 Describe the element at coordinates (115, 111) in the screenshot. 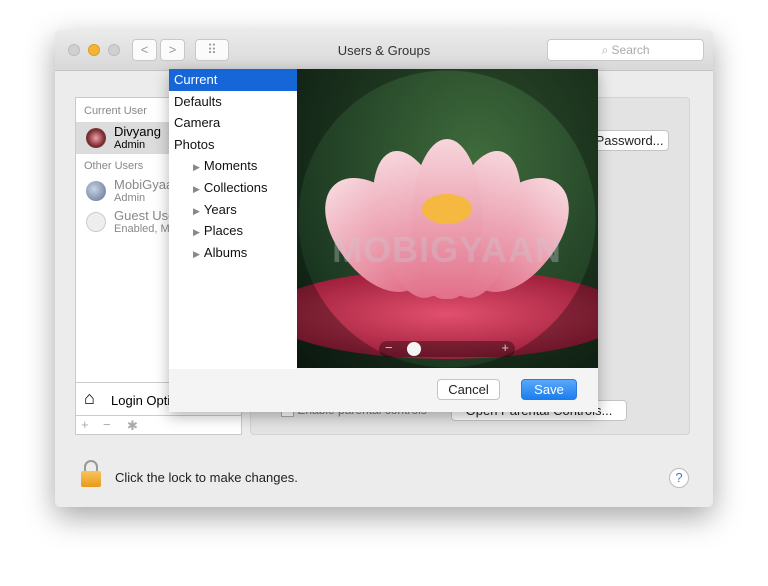

I see `current-user-header: Current User` at that location.